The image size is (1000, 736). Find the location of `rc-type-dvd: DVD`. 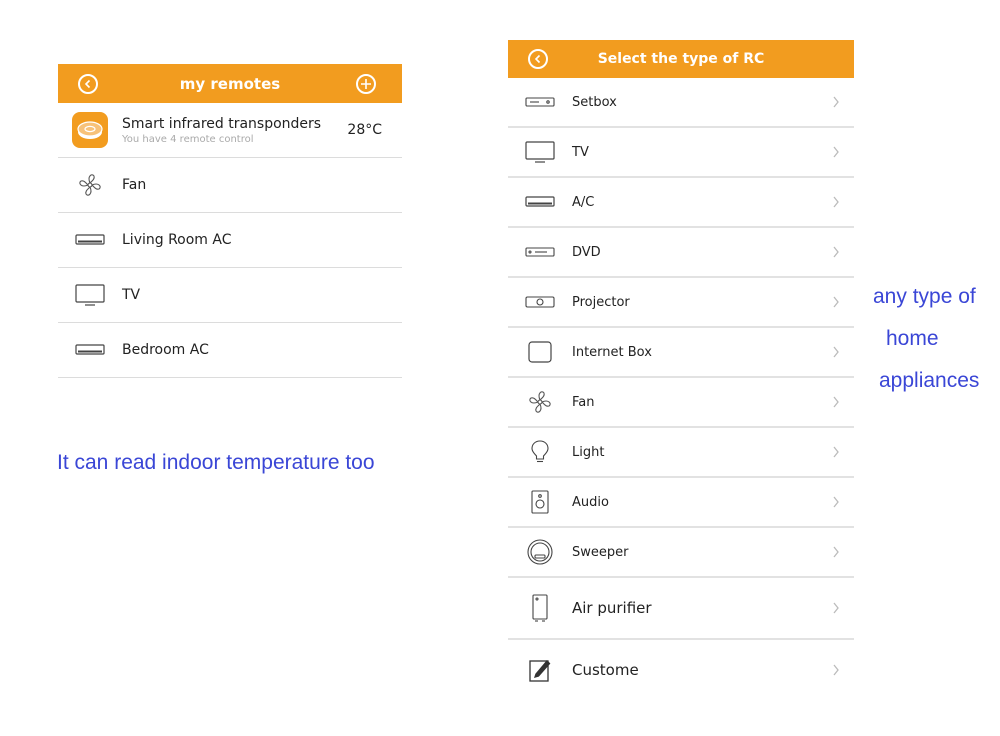

rc-type-dvd: DVD is located at coordinates (681, 253).